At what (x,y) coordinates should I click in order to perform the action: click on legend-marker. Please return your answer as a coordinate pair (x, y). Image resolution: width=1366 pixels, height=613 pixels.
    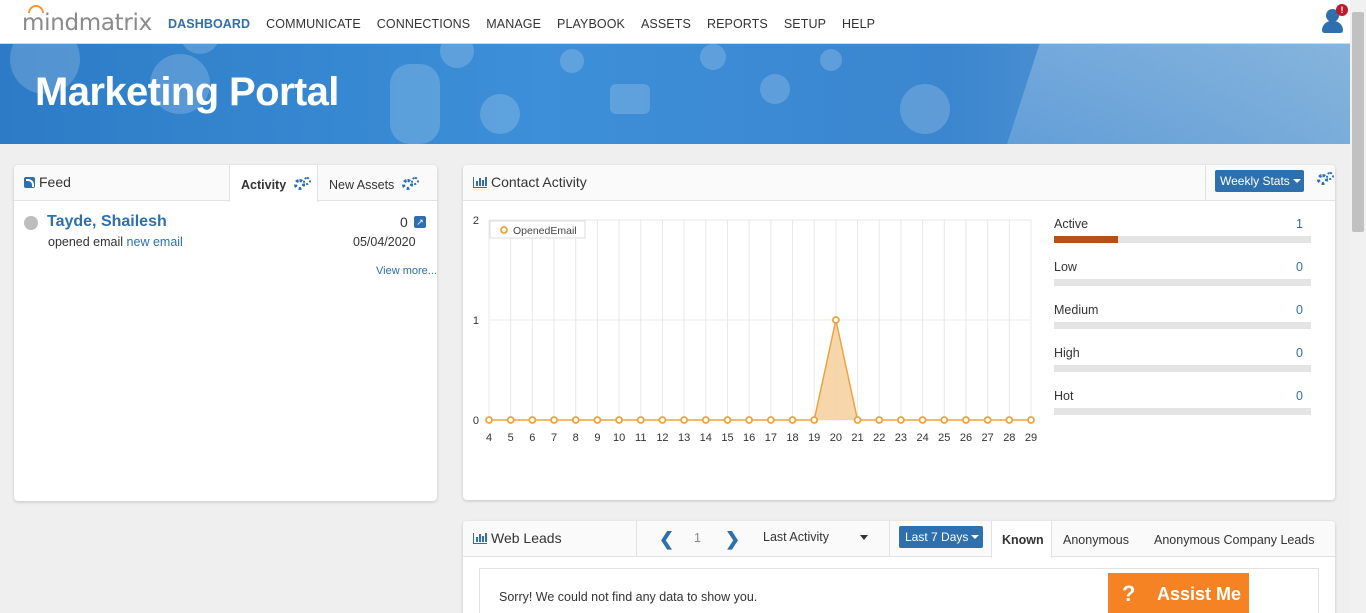
    Looking at the image, I should click on (504, 230).